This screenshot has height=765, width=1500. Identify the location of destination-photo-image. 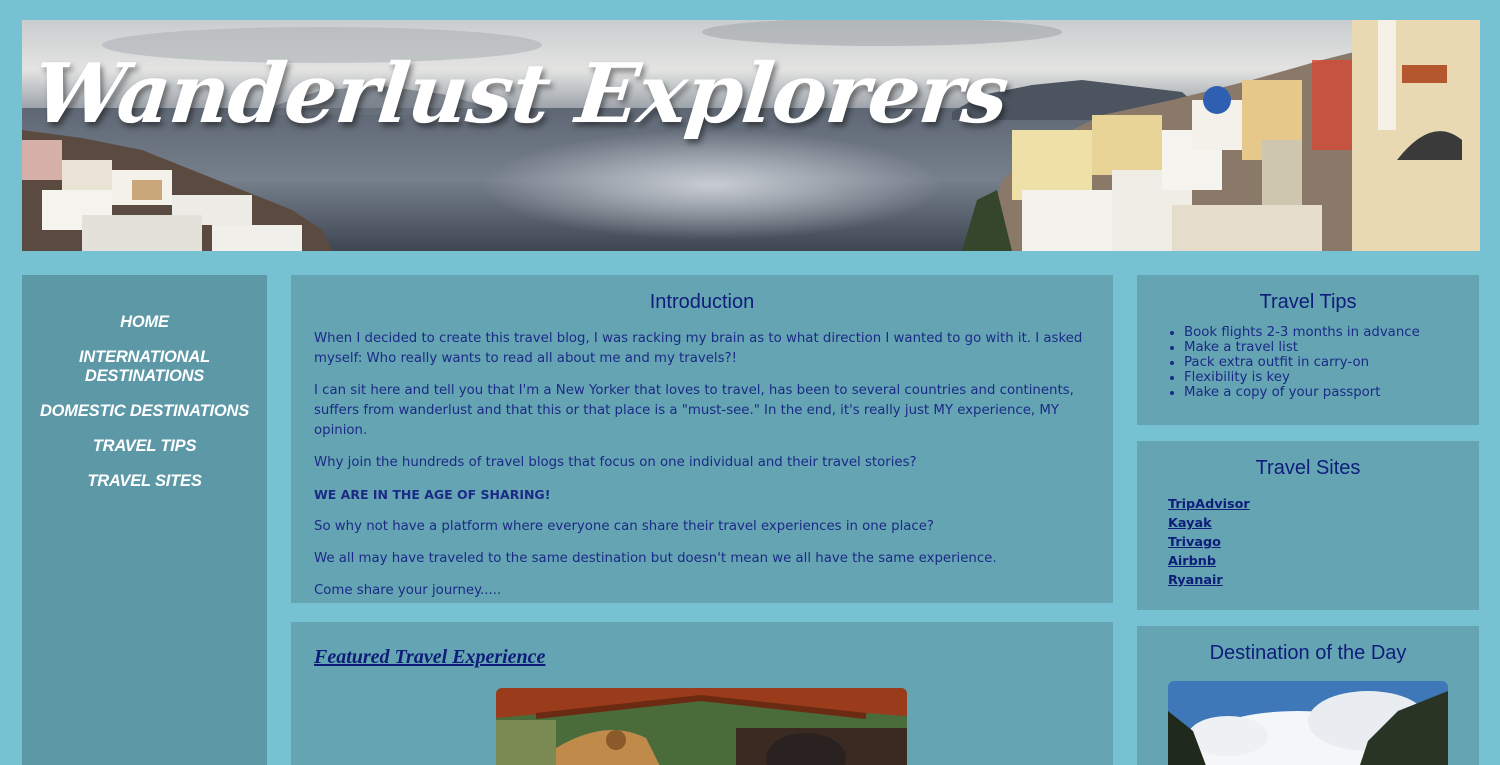
(1308, 723).